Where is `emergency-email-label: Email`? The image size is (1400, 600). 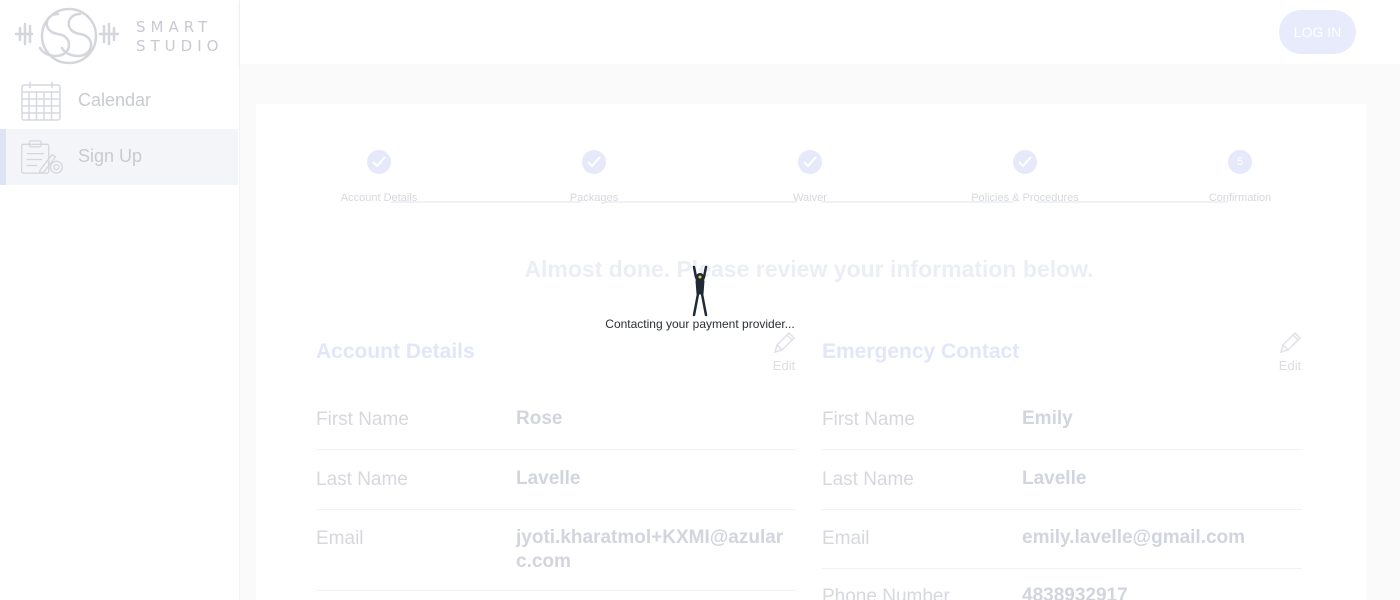 emergency-email-label: Email is located at coordinates (846, 538).